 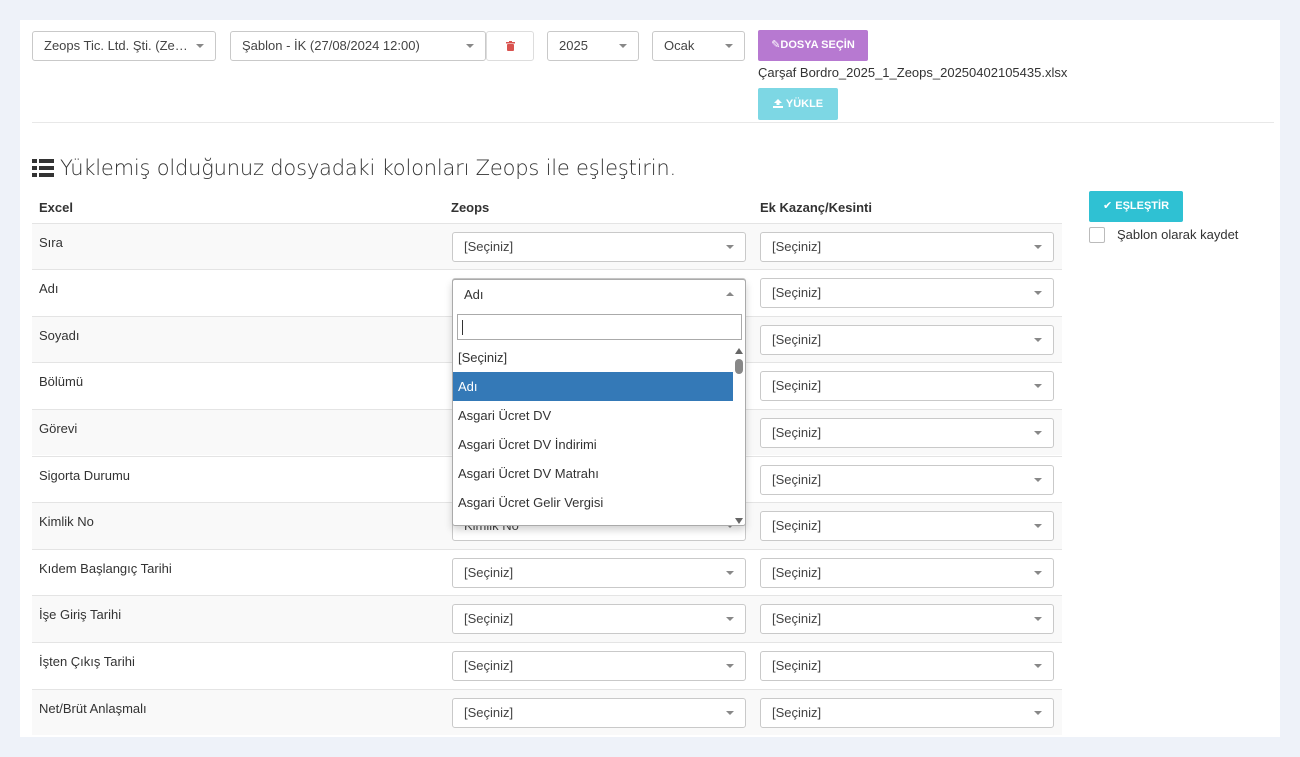 What do you see at coordinates (777, 103) in the screenshot?
I see `upload-icon` at bounding box center [777, 103].